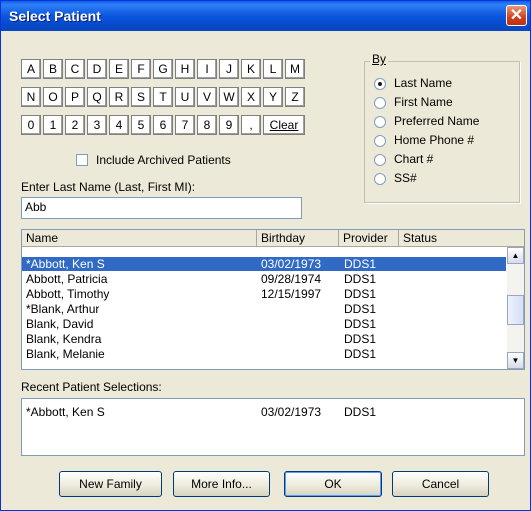 This screenshot has width=531, height=511. Describe the element at coordinates (31, 97) in the screenshot. I see `key-n-button: N` at that location.